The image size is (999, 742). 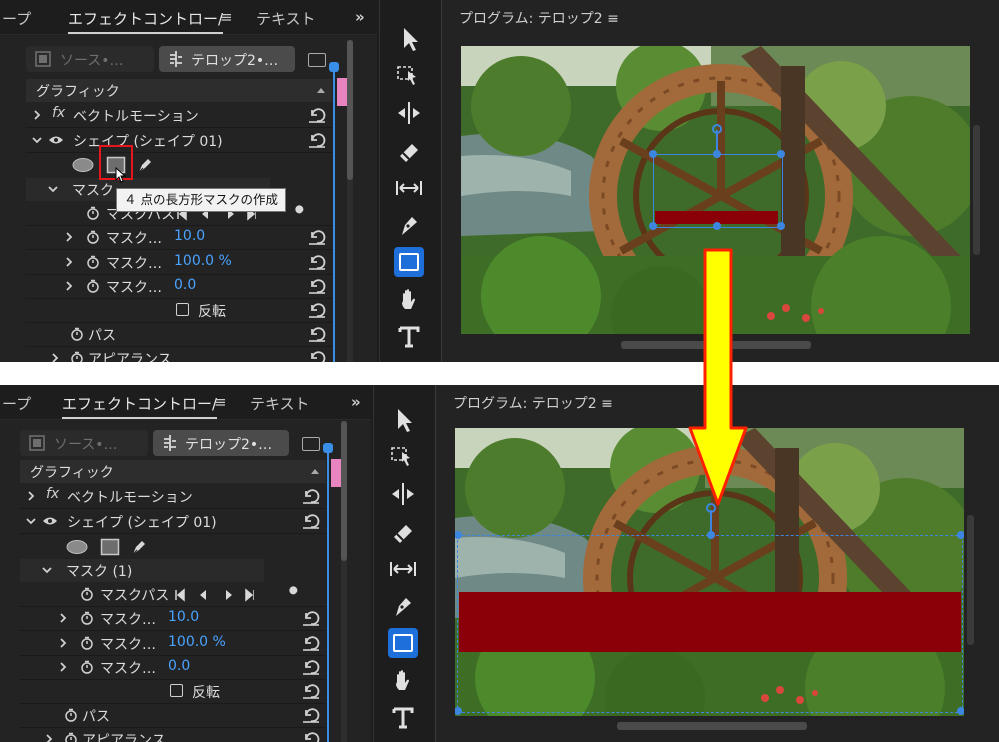 What do you see at coordinates (50, 521) in the screenshot?
I see `eye-icon` at bounding box center [50, 521].